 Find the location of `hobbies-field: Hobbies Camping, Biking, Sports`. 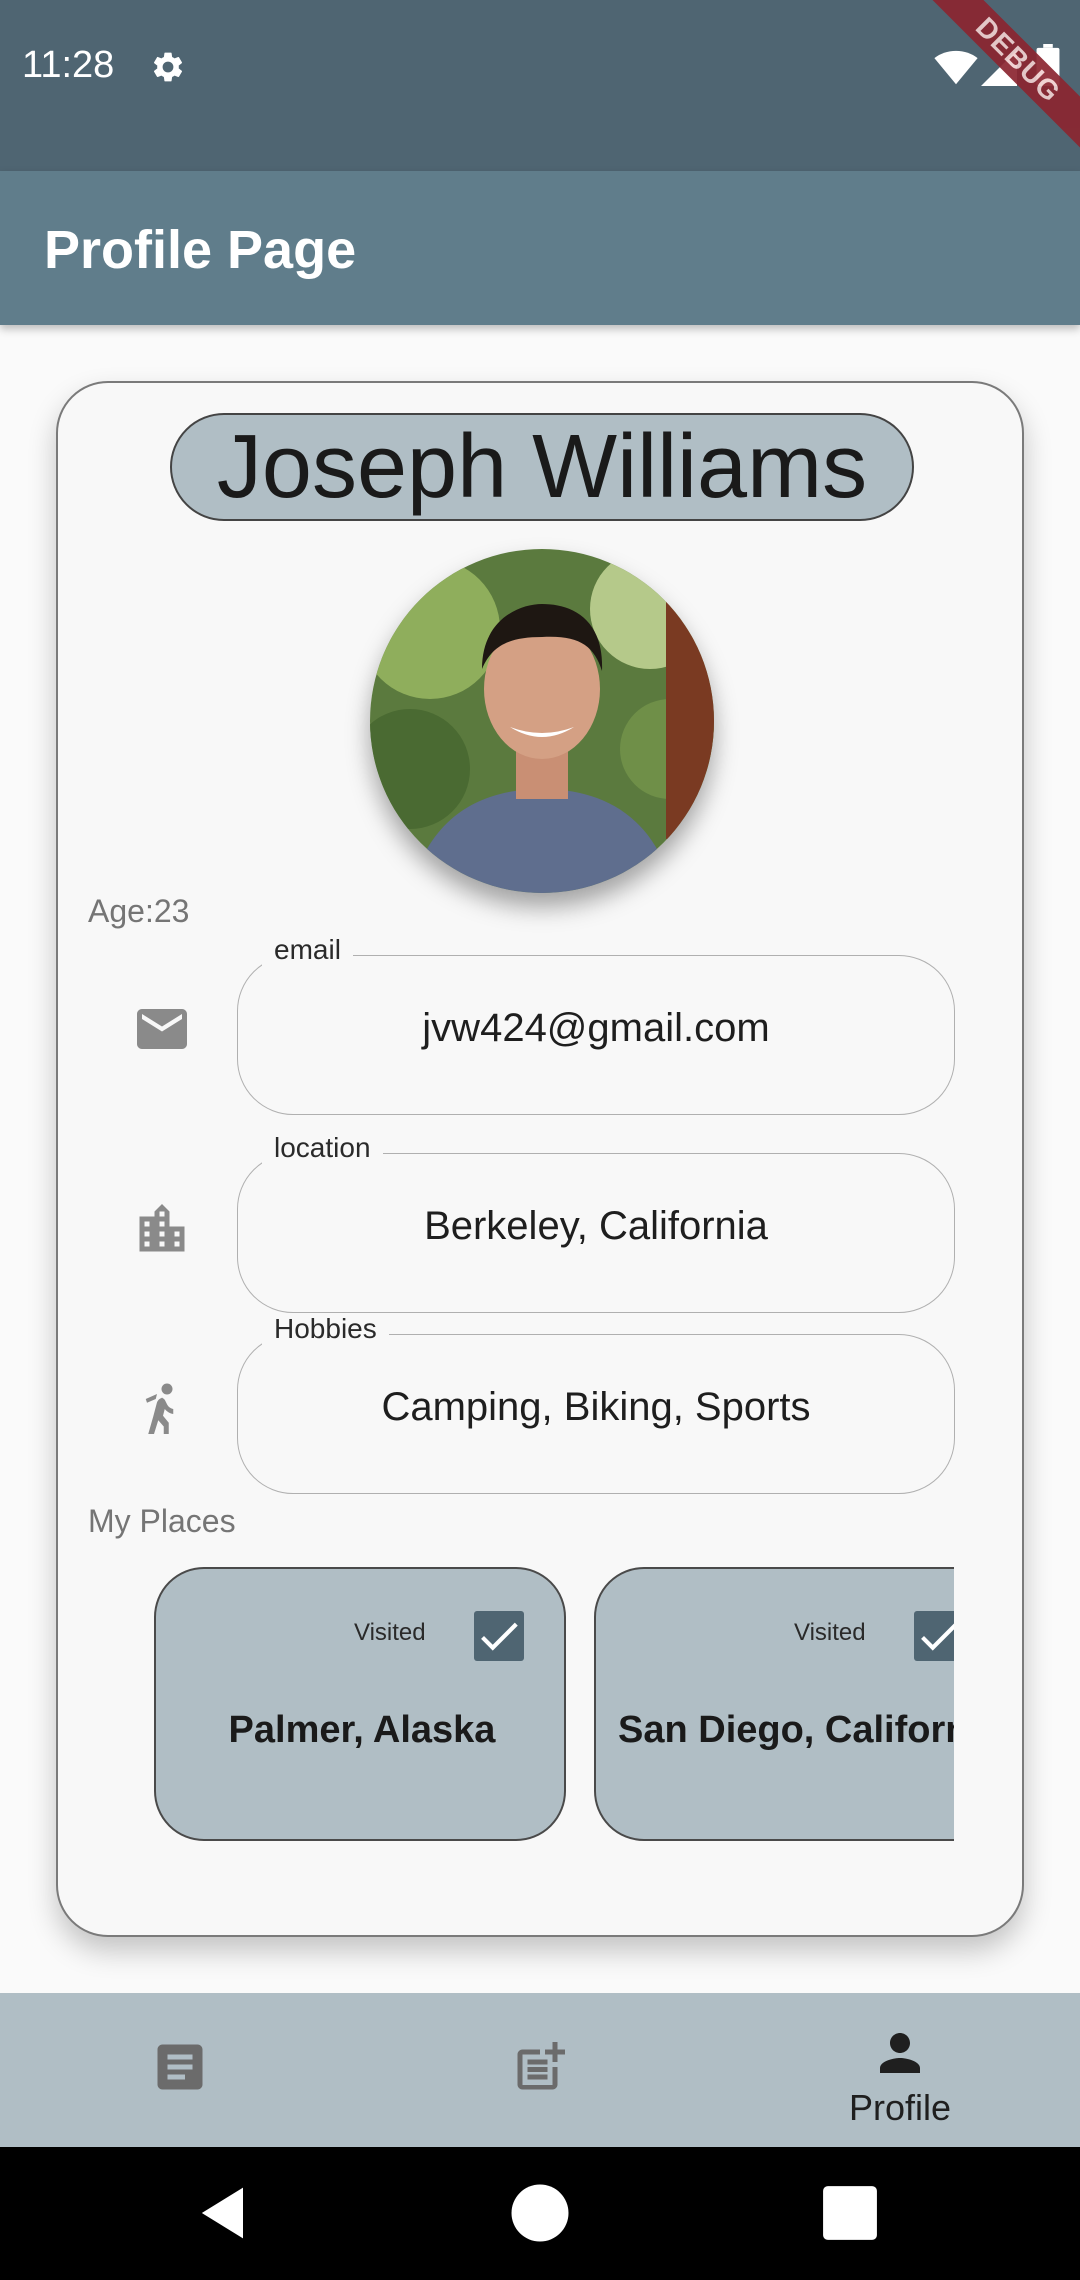

hobbies-field: Hobbies Camping, Biking, Sports is located at coordinates (596, 1403).